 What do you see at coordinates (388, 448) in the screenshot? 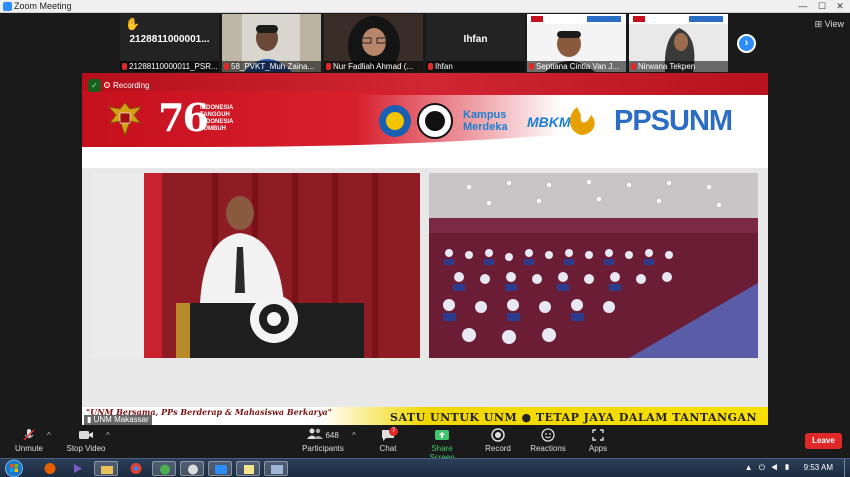
I see `chat-label: Chat` at bounding box center [388, 448].